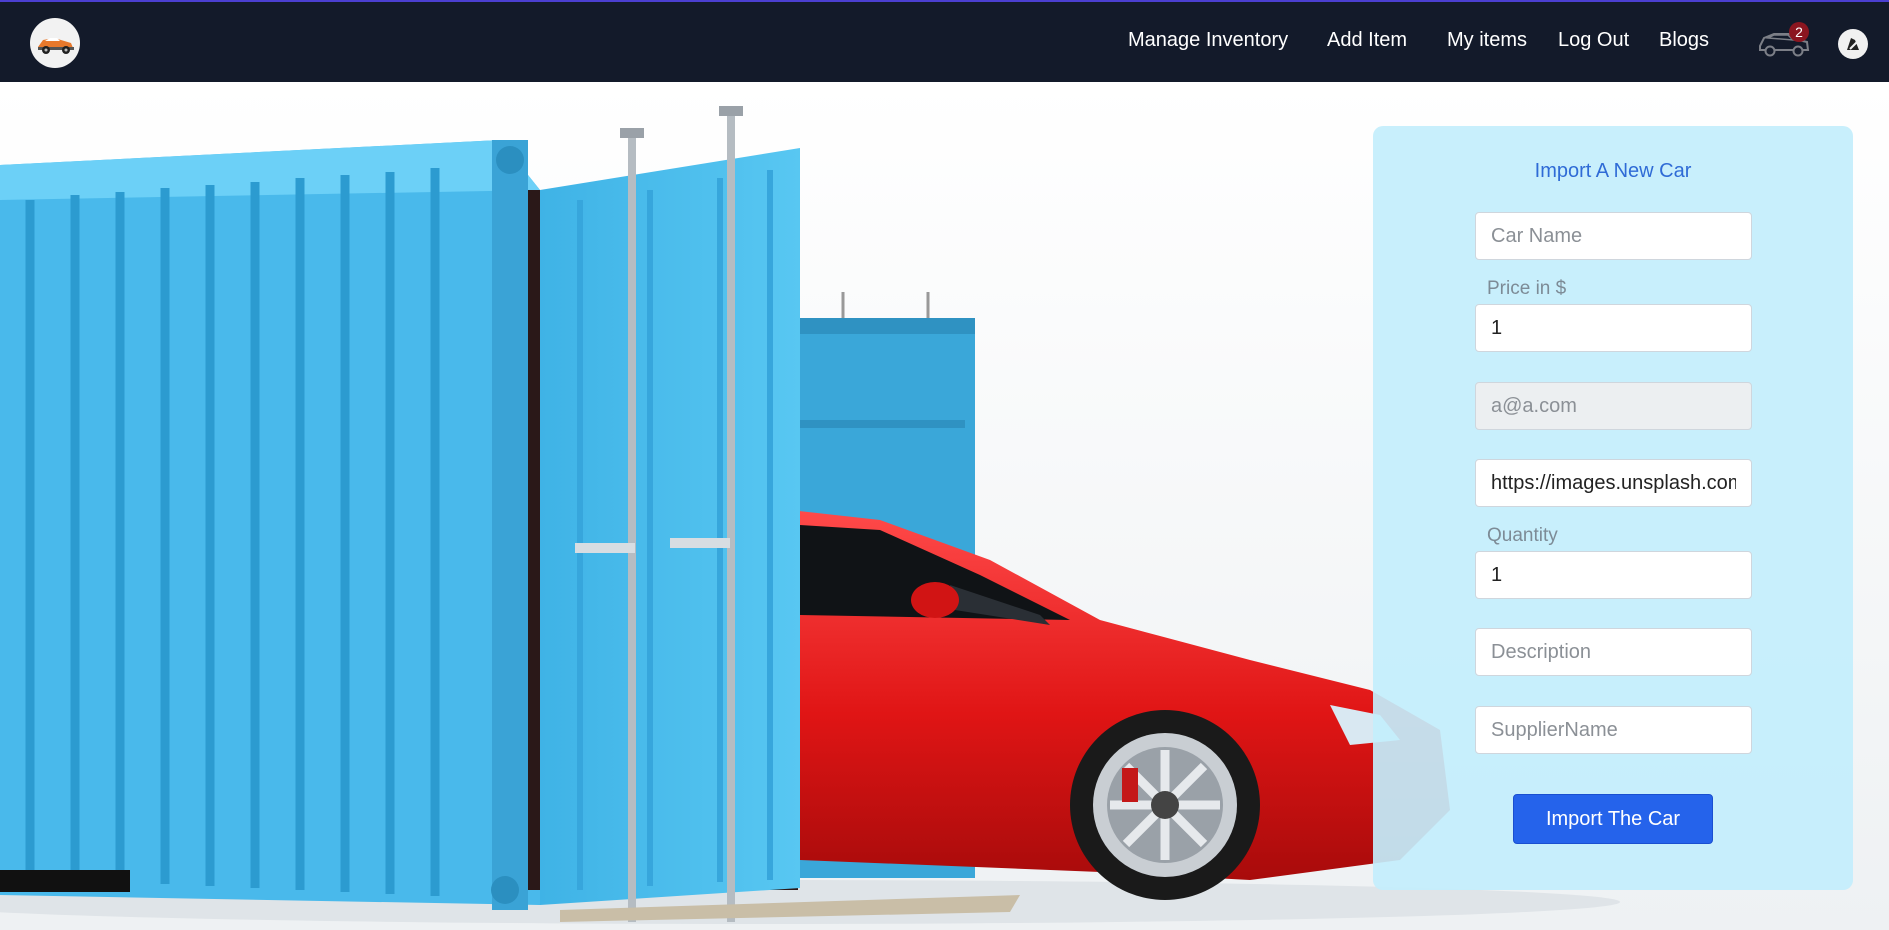 This screenshot has height=930, width=1889. What do you see at coordinates (1613, 483) in the screenshot?
I see `image-url-input` at bounding box center [1613, 483].